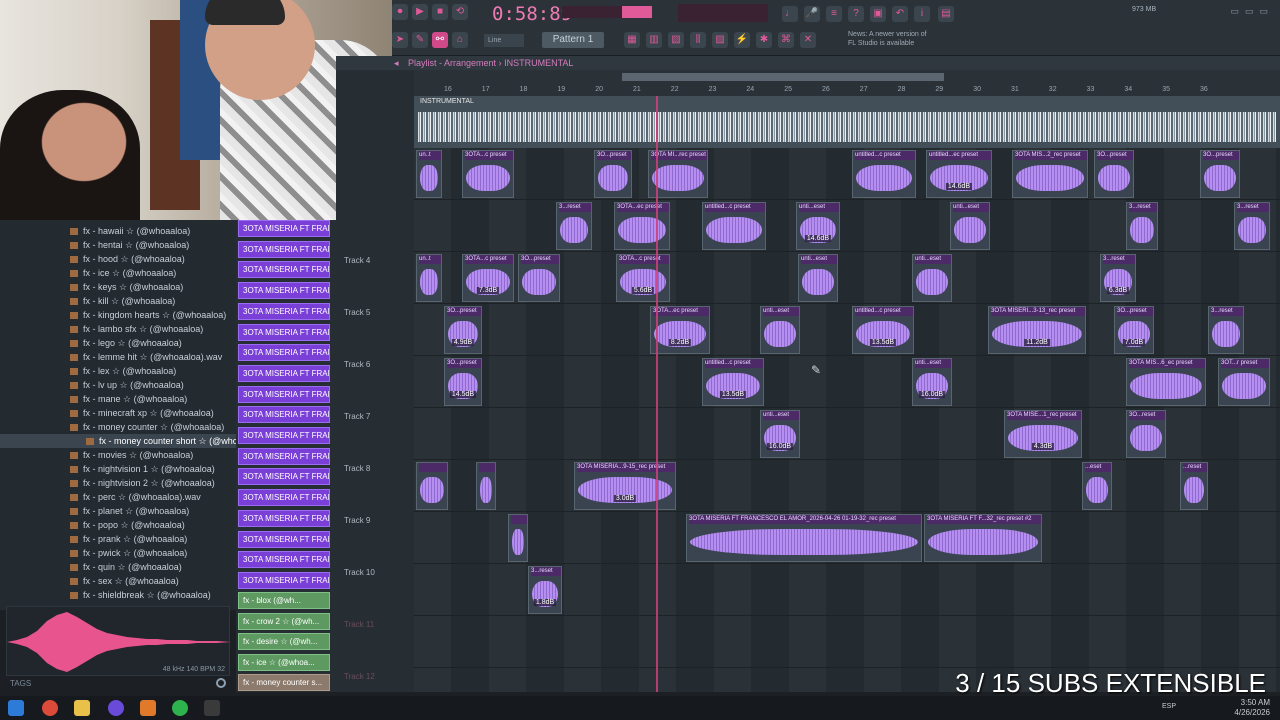 The height and width of the screenshot is (720, 1280). What do you see at coordinates (900, 14) in the screenshot?
I see `undo-icon: ↶` at bounding box center [900, 14].